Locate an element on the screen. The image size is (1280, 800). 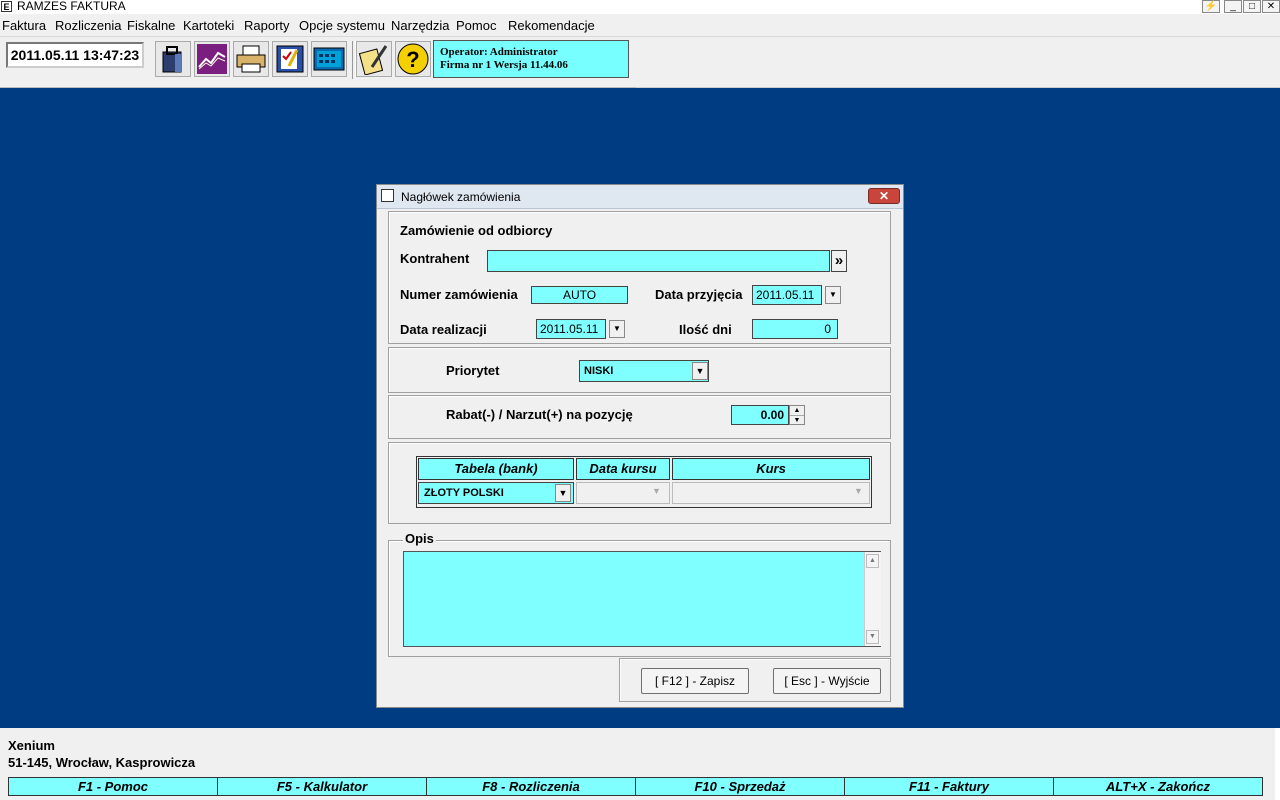
exit-button: [ Esc ] - Wyjście is located at coordinates (827, 681).